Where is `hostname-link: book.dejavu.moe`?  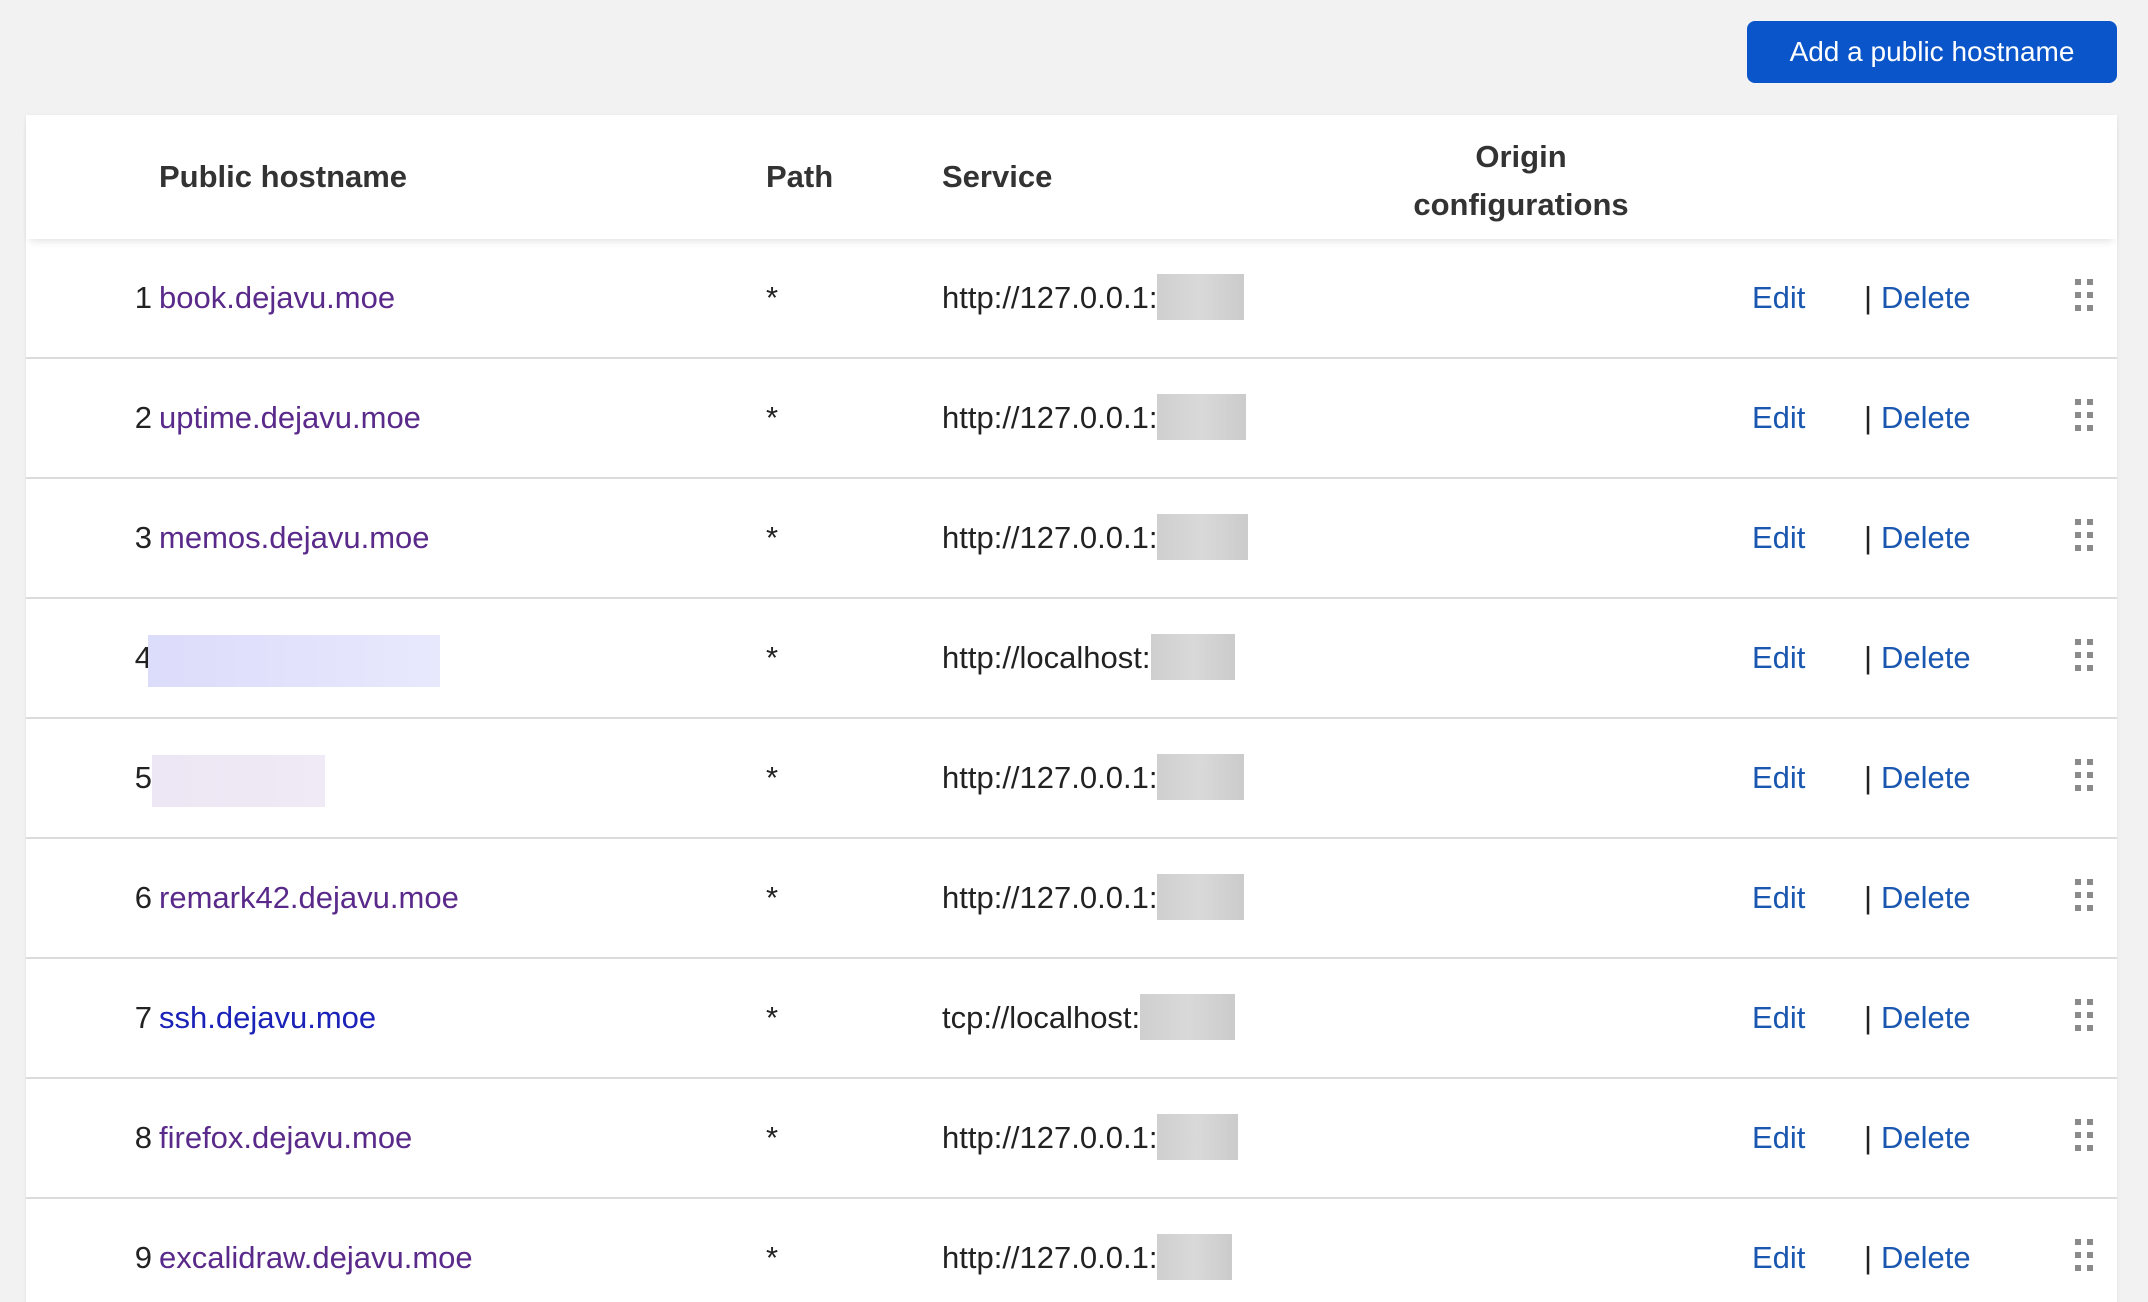 hostname-link: book.dejavu.moe is located at coordinates (277, 298).